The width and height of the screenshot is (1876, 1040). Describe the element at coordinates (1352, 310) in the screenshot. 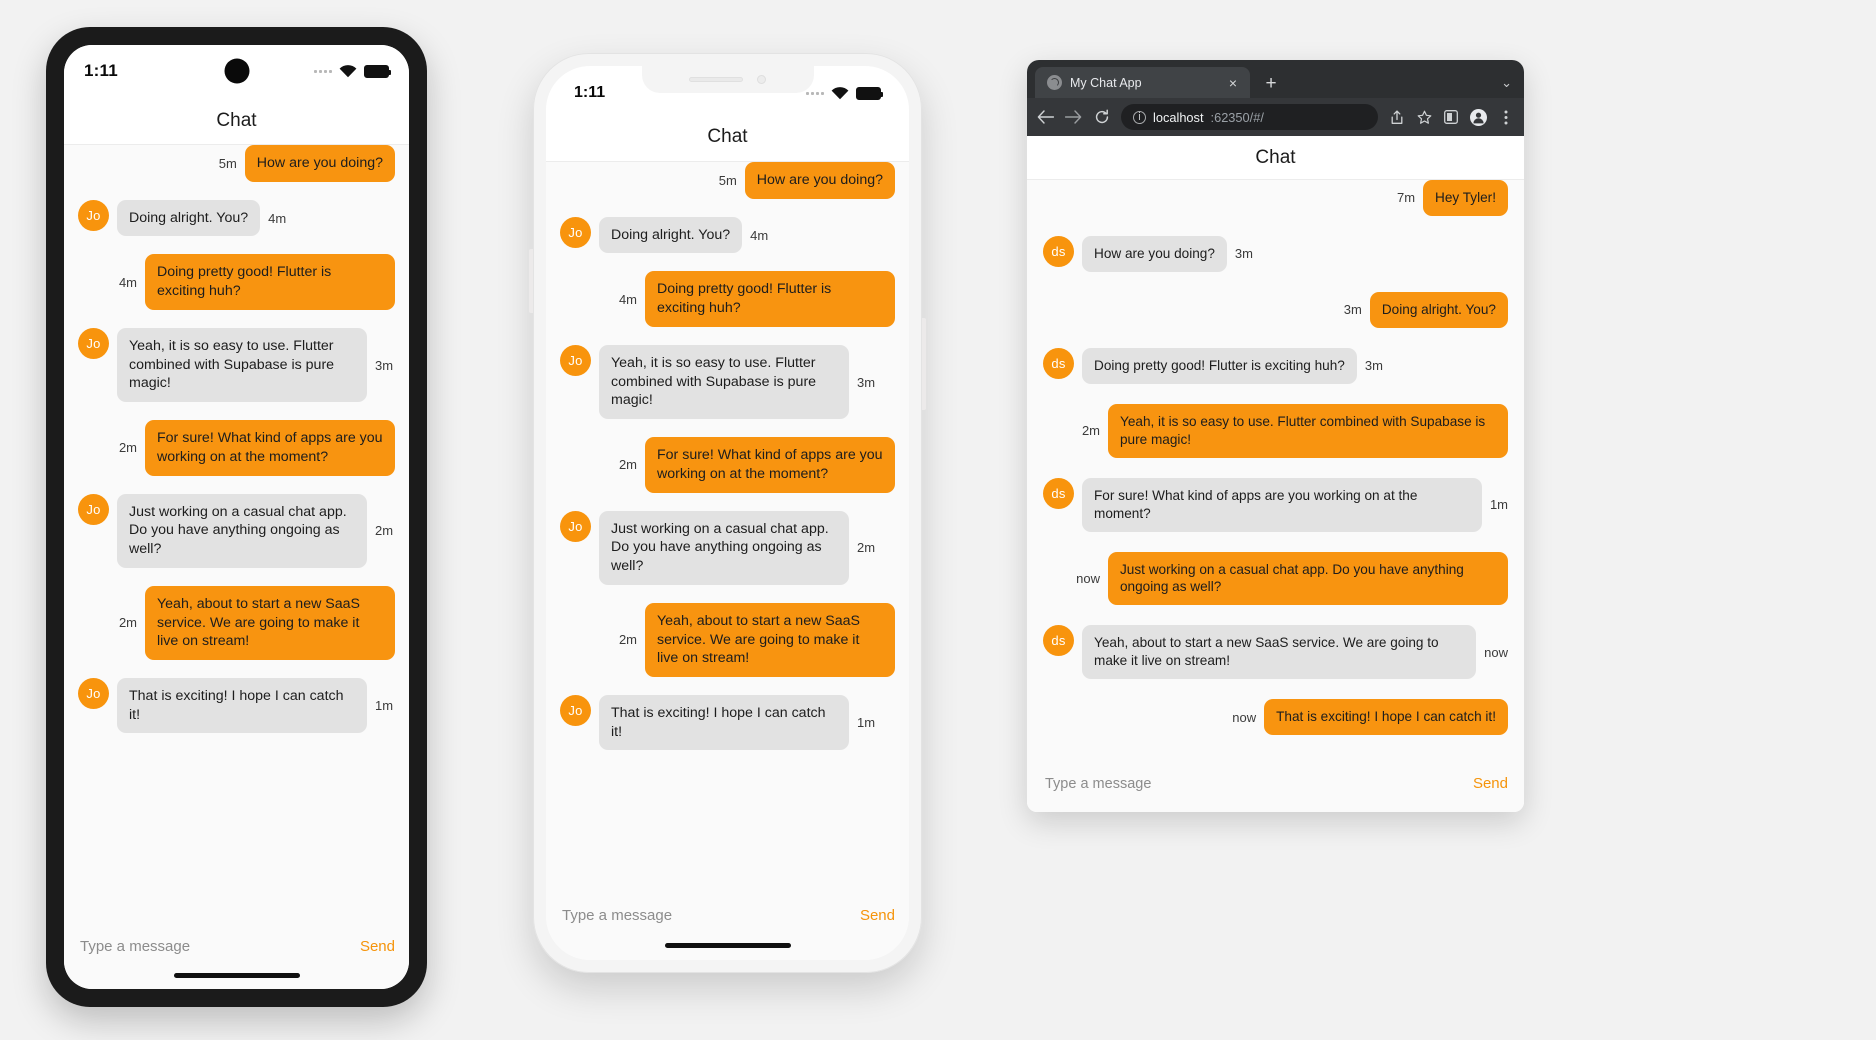

I see `message-timestamp: 3m` at that location.